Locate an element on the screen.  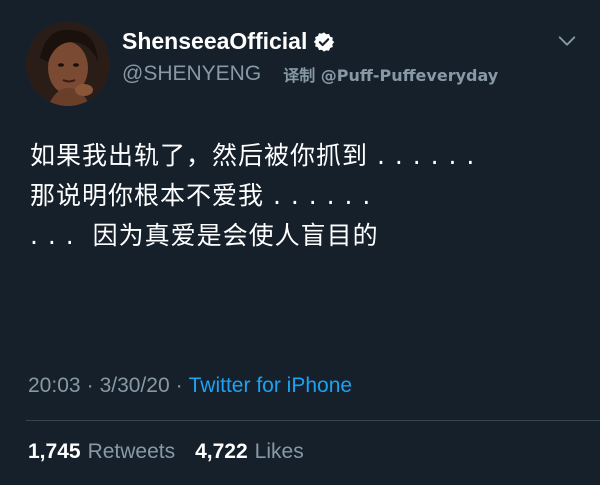
divider is located at coordinates (313, 420).